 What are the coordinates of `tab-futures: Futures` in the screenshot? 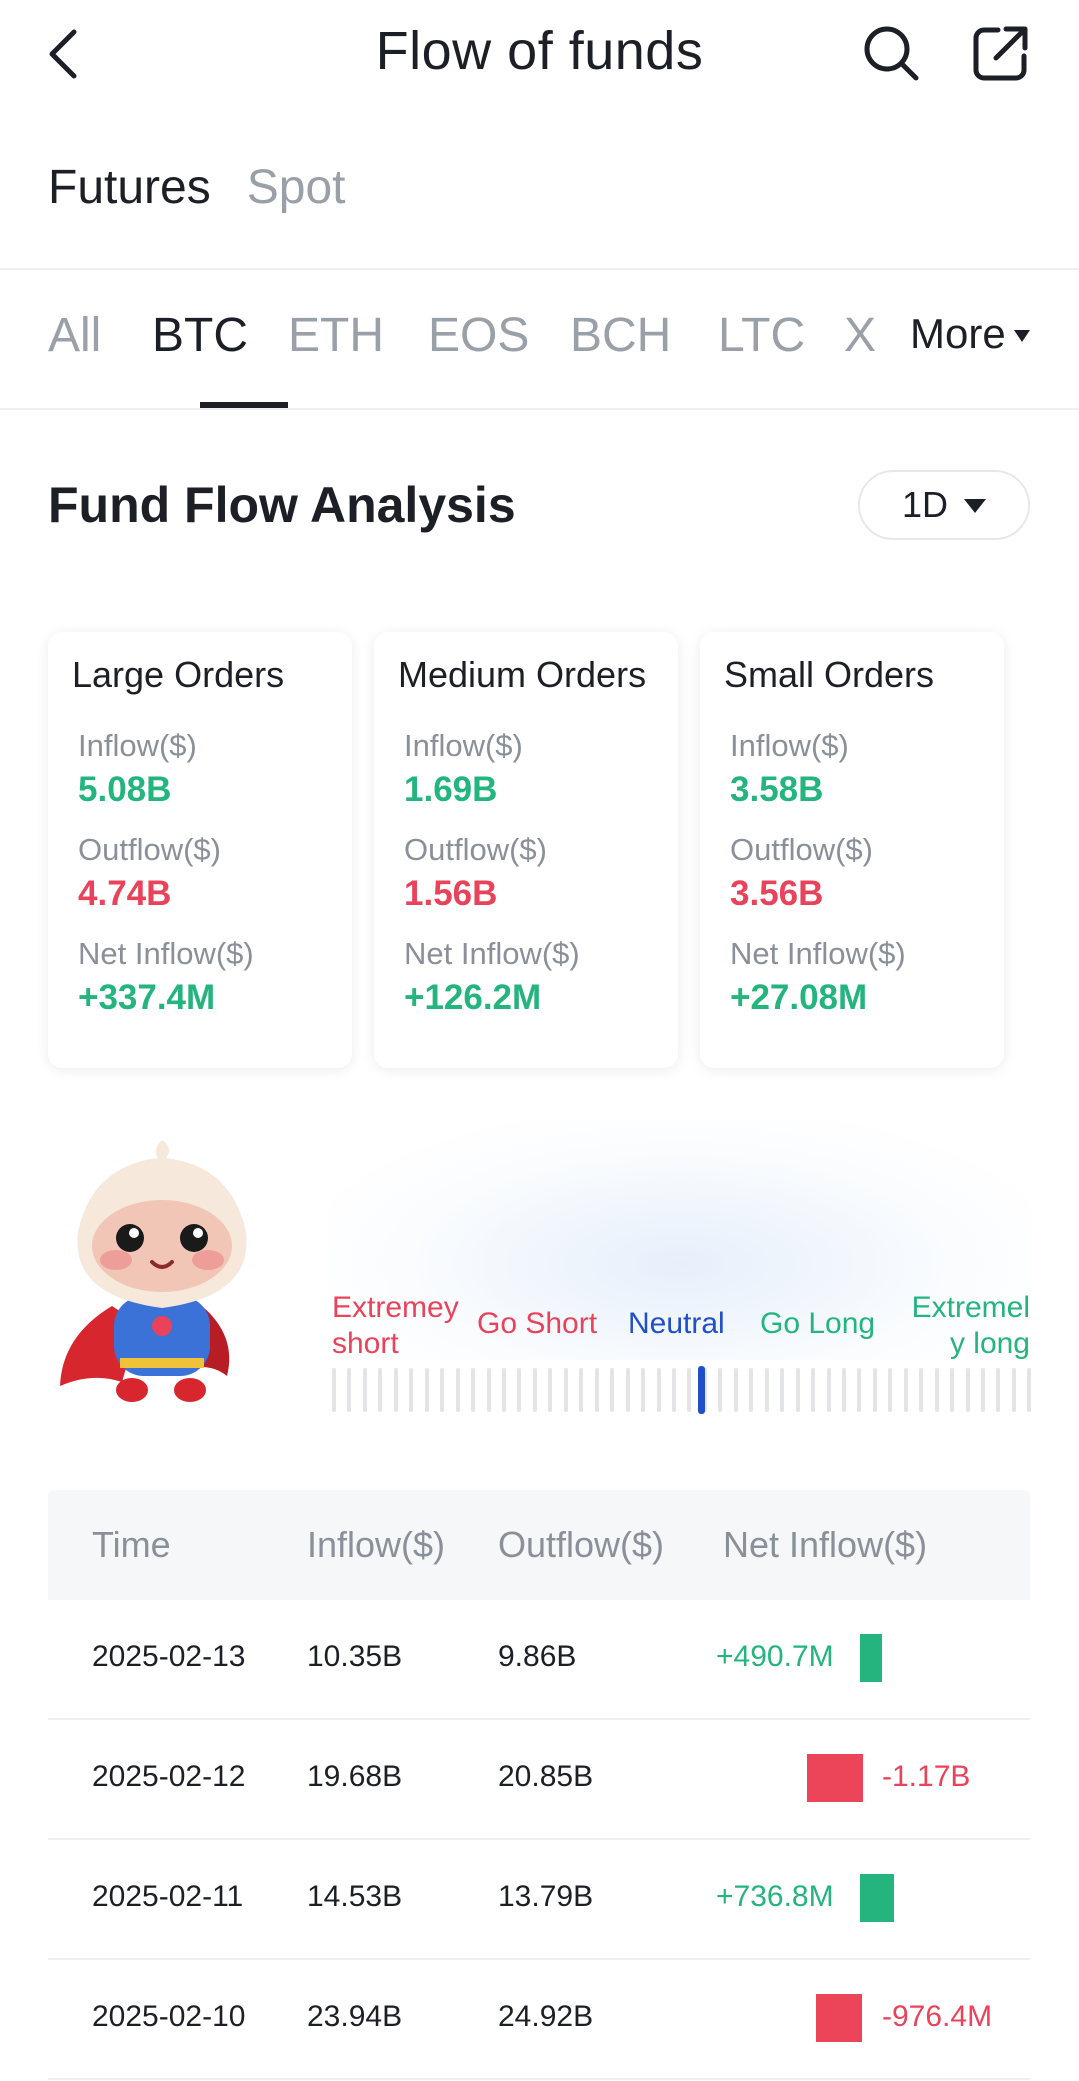 It's located at (129, 187).